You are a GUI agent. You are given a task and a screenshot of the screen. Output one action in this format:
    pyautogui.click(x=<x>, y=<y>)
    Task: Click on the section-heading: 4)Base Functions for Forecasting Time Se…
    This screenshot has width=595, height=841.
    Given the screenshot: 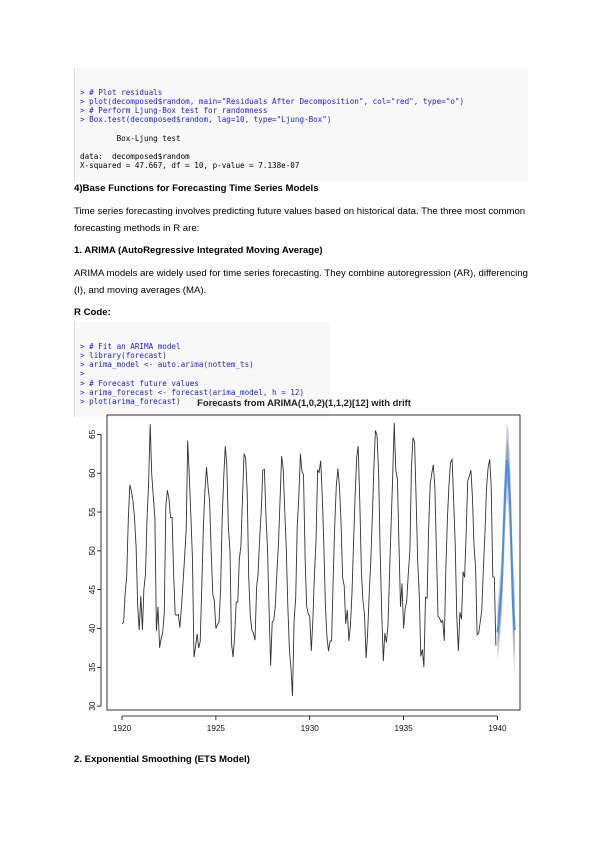 What is the action you would take?
    pyautogui.click(x=196, y=188)
    